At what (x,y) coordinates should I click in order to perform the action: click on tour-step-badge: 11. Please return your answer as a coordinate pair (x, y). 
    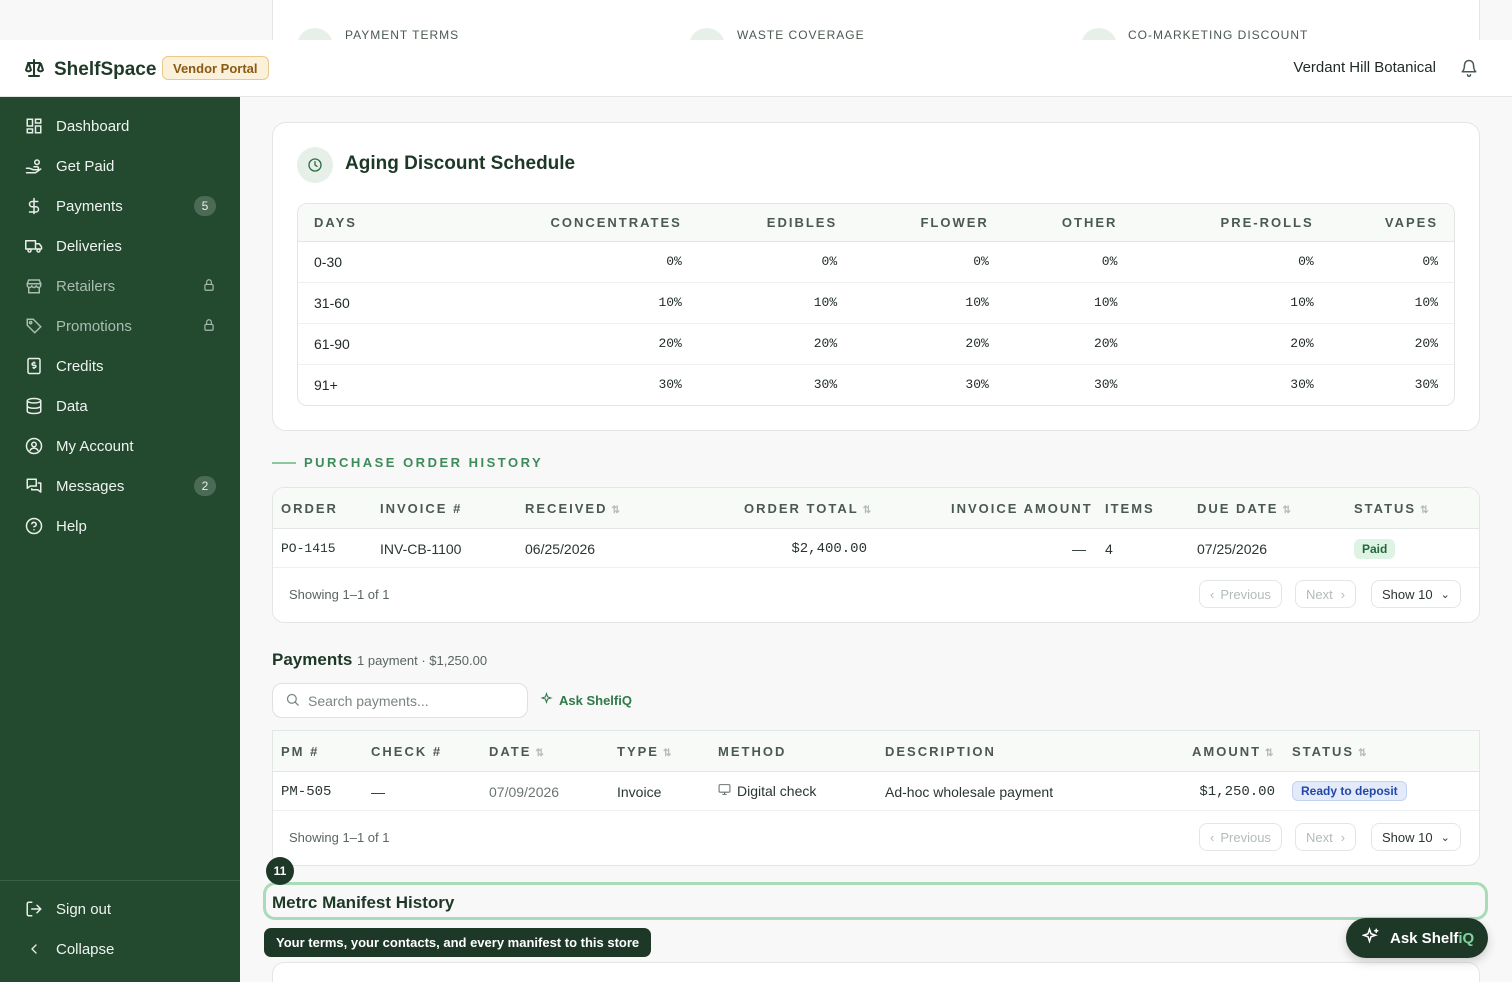
    Looking at the image, I should click on (280, 871).